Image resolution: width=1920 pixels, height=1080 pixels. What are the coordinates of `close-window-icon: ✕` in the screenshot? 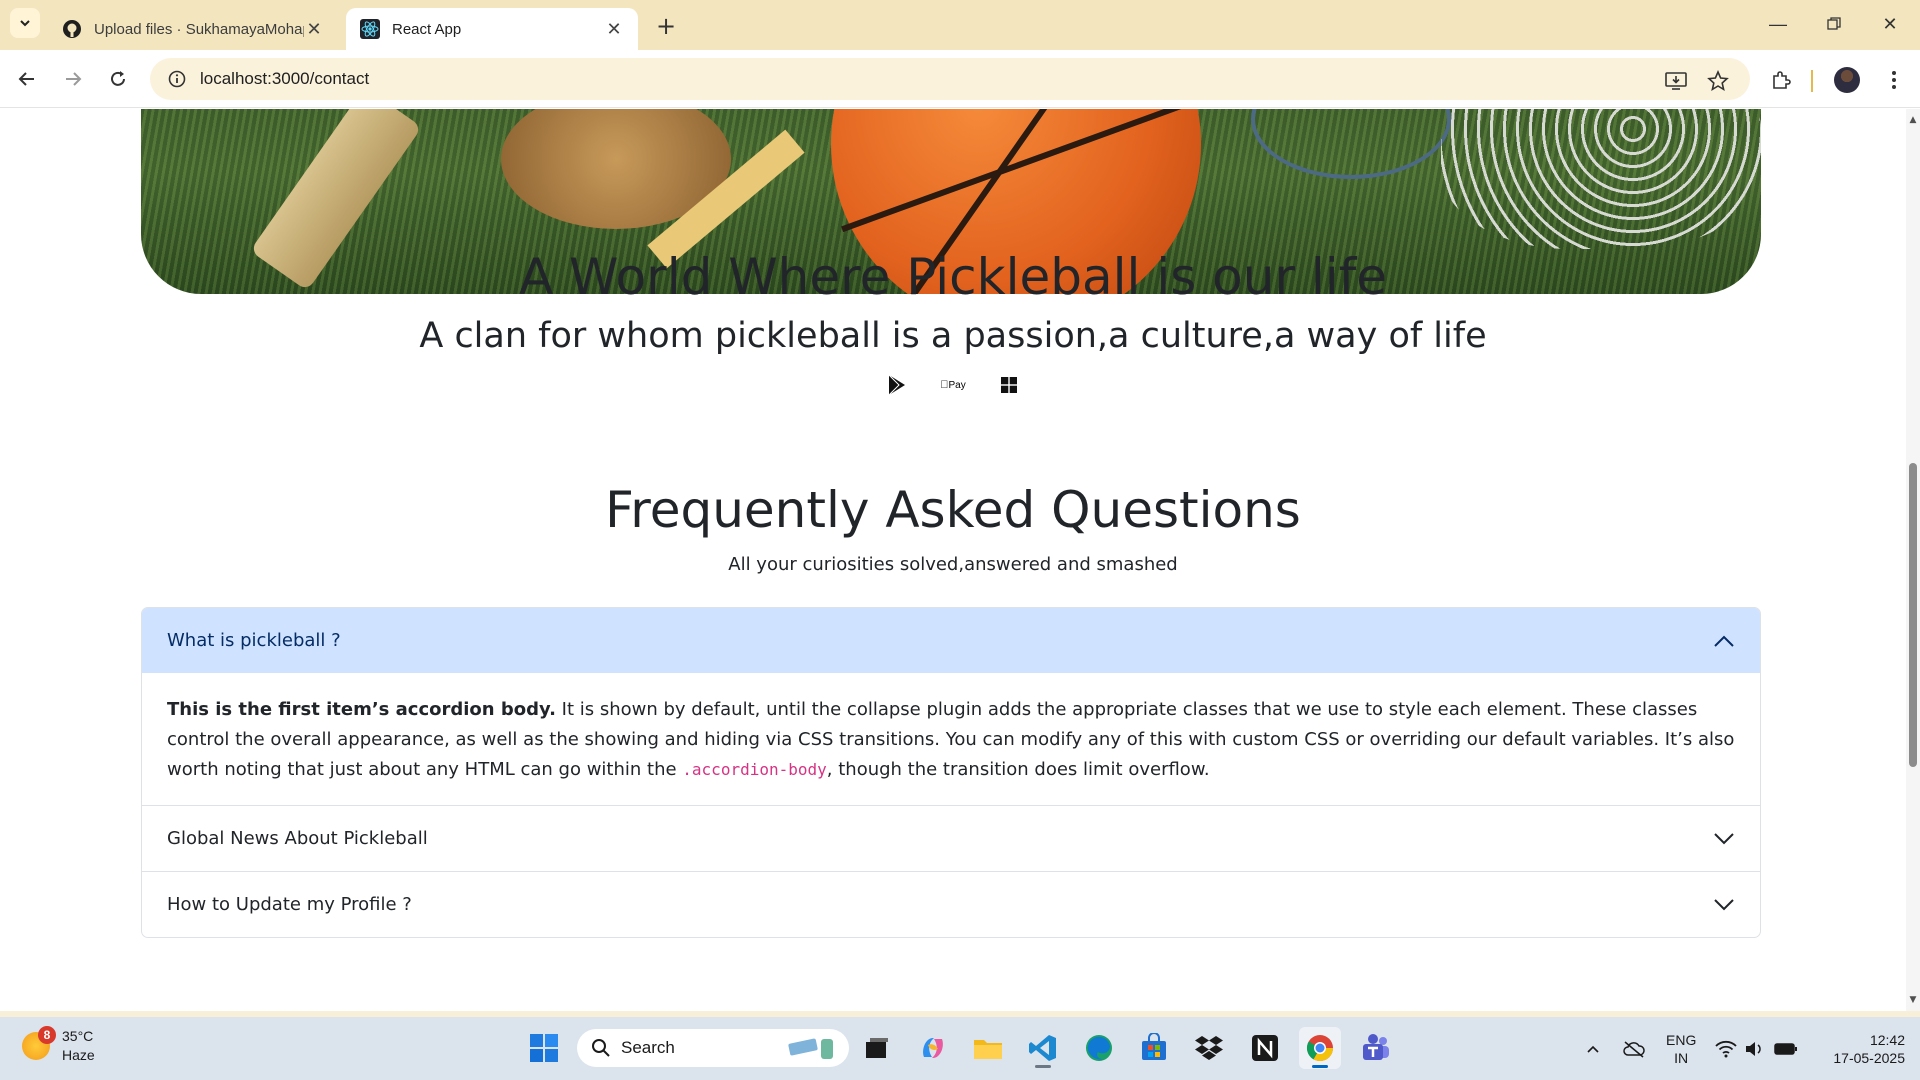 It's located at (1890, 24).